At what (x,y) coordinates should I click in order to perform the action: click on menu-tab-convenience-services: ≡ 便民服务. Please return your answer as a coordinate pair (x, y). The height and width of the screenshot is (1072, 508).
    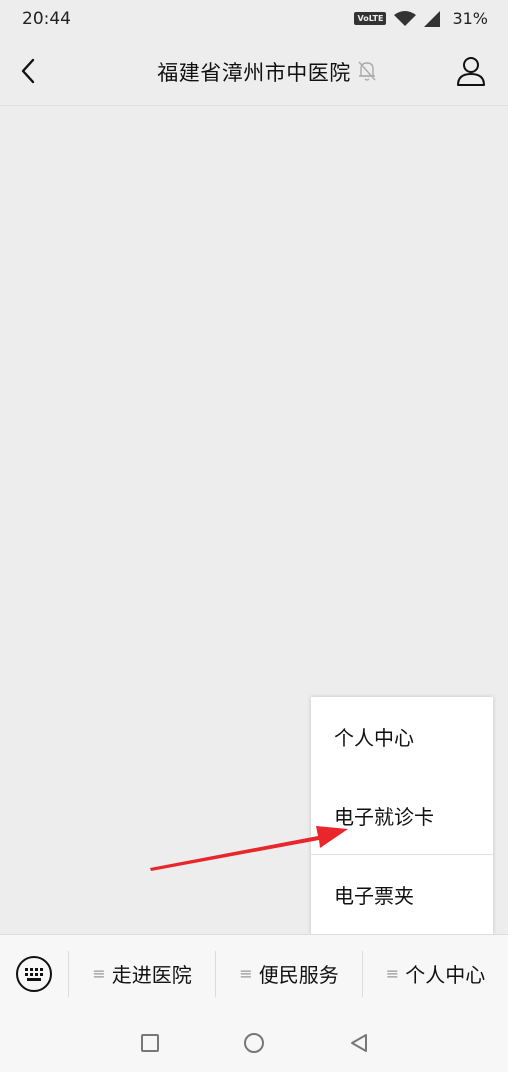
    Looking at the image, I should click on (289, 974).